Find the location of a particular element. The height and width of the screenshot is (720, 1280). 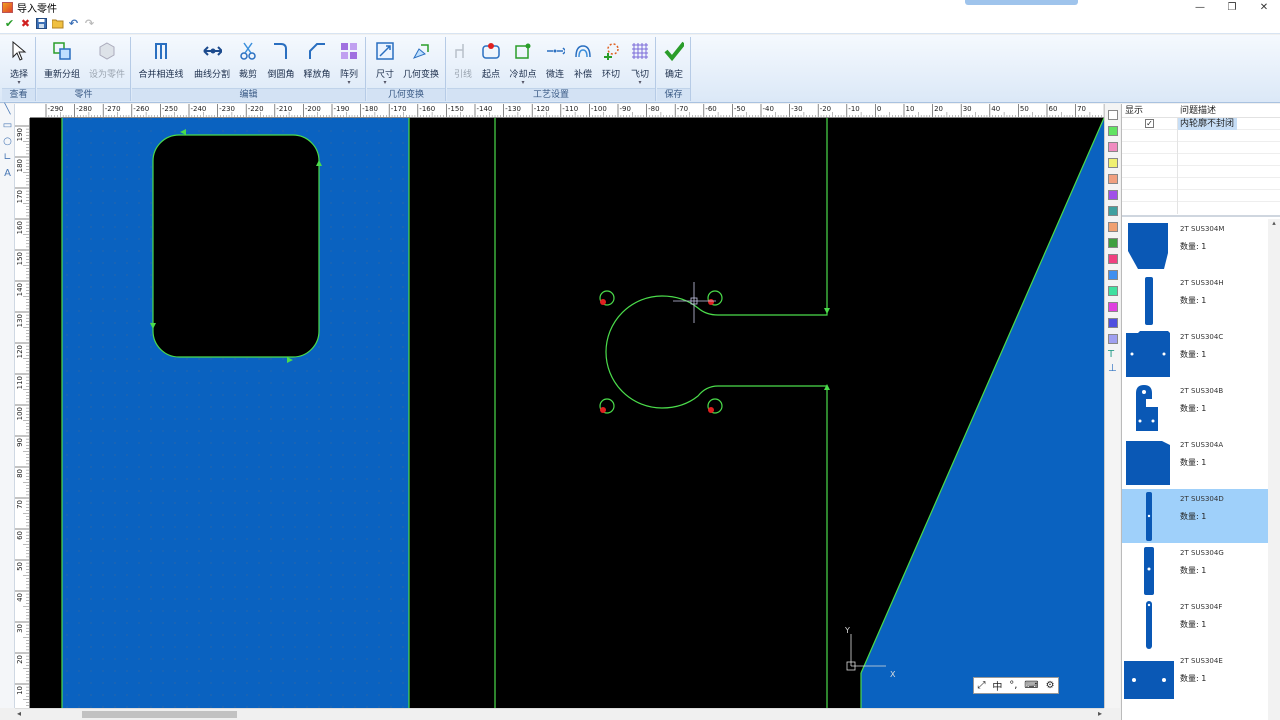

issues-table: 显示 问题描述 ✓ 内轮廓不封闭 is located at coordinates (1201, 160).